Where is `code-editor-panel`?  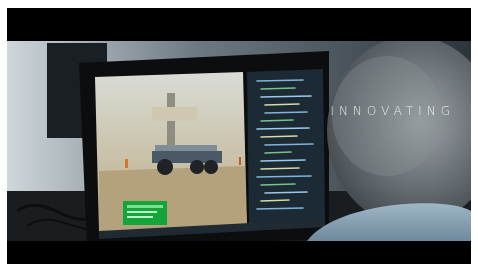
code-editor-panel is located at coordinates (286, 147).